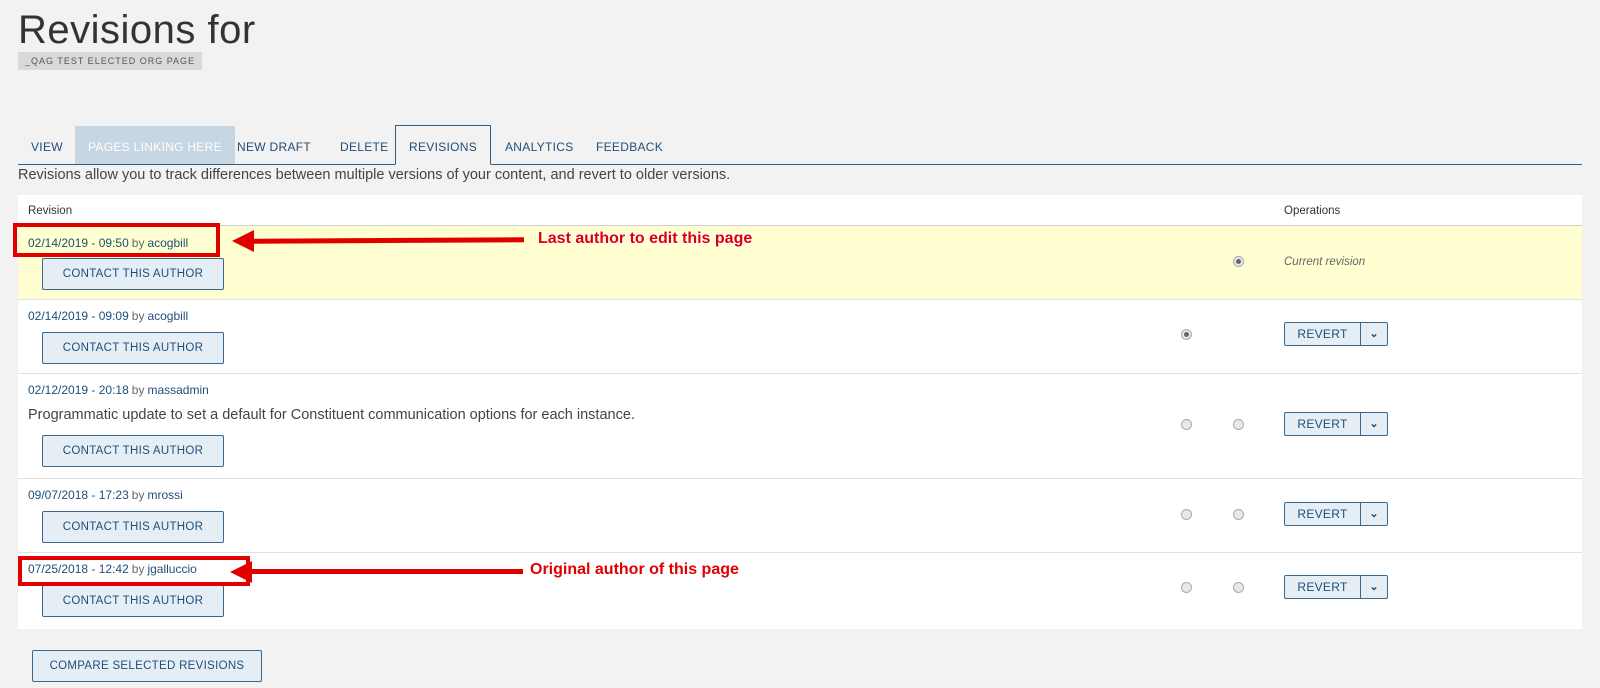 The width and height of the screenshot is (1600, 688). What do you see at coordinates (274, 145) in the screenshot?
I see `tab-new-draft: NEW DRAFT` at bounding box center [274, 145].